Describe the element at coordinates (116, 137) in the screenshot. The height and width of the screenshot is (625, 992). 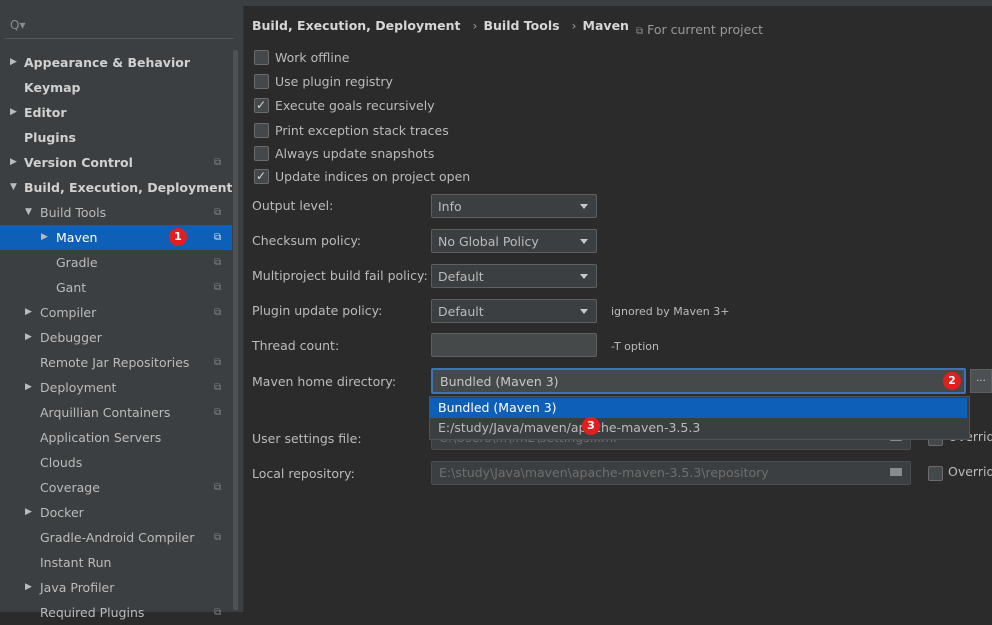
I see `sidebar-item-plugins: Plugins` at that location.